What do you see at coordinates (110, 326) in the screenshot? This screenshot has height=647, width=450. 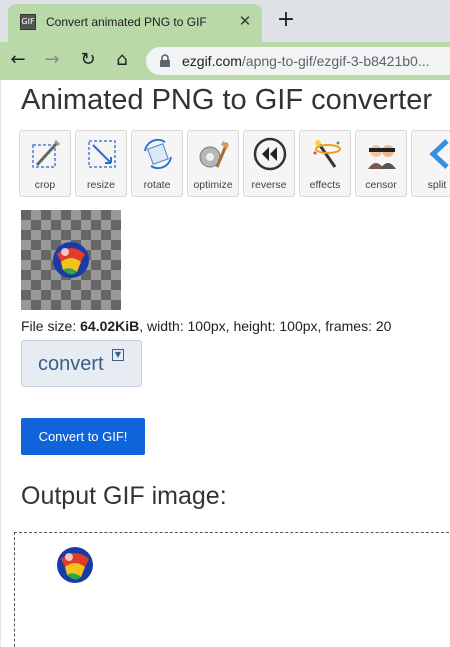 I see `file-size-value: 64.02KiB` at bounding box center [110, 326].